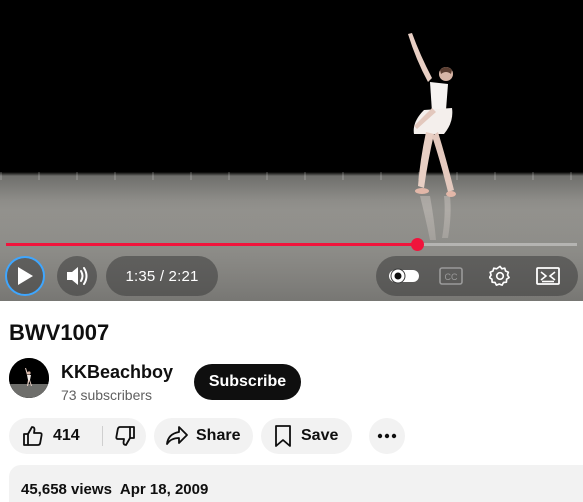 The image size is (583, 502). I want to click on svg-text: CC, so click(451, 277).